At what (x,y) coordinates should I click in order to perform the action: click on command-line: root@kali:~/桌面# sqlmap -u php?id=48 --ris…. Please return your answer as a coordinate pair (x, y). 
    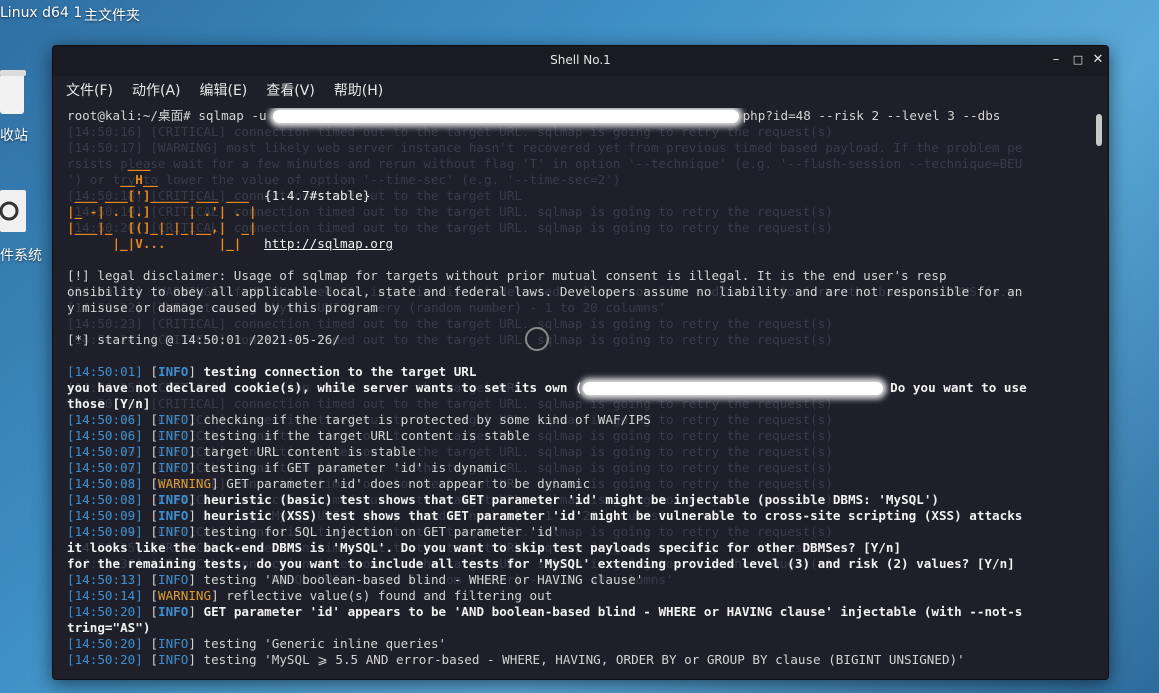
    Looking at the image, I should click on (534, 115).